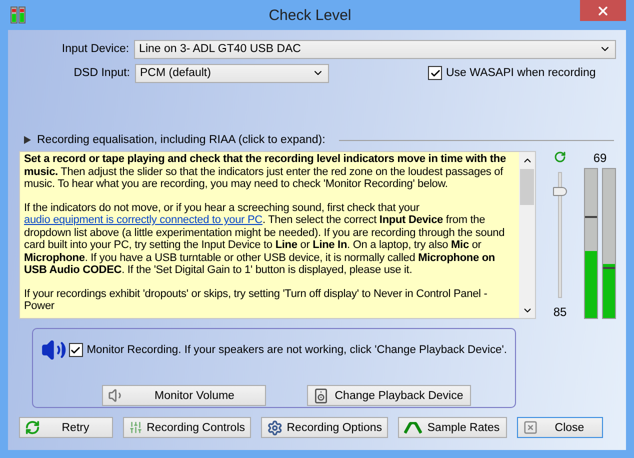 This screenshot has width=634, height=458. What do you see at coordinates (265, 239) in the screenshot?
I see `help-paragraph: If the indicators do not move, or if you hear a screeching sound, first check that your audio equipment is correctly connected to your PC. Then select the correct Input Device from the dropdown list above (a little experimentation might be needed). If you are recording through the sound card built into your PC, try setting the Input Device to Line or Line In. On a laptop, try also Mic or Microphone. If you have a USB turntable or other USB device, it is normally called Microphone on USB Audio CODEC. If the 'Set Digital Gain to 1' button is displayed, please use it.` at bounding box center [265, 239].